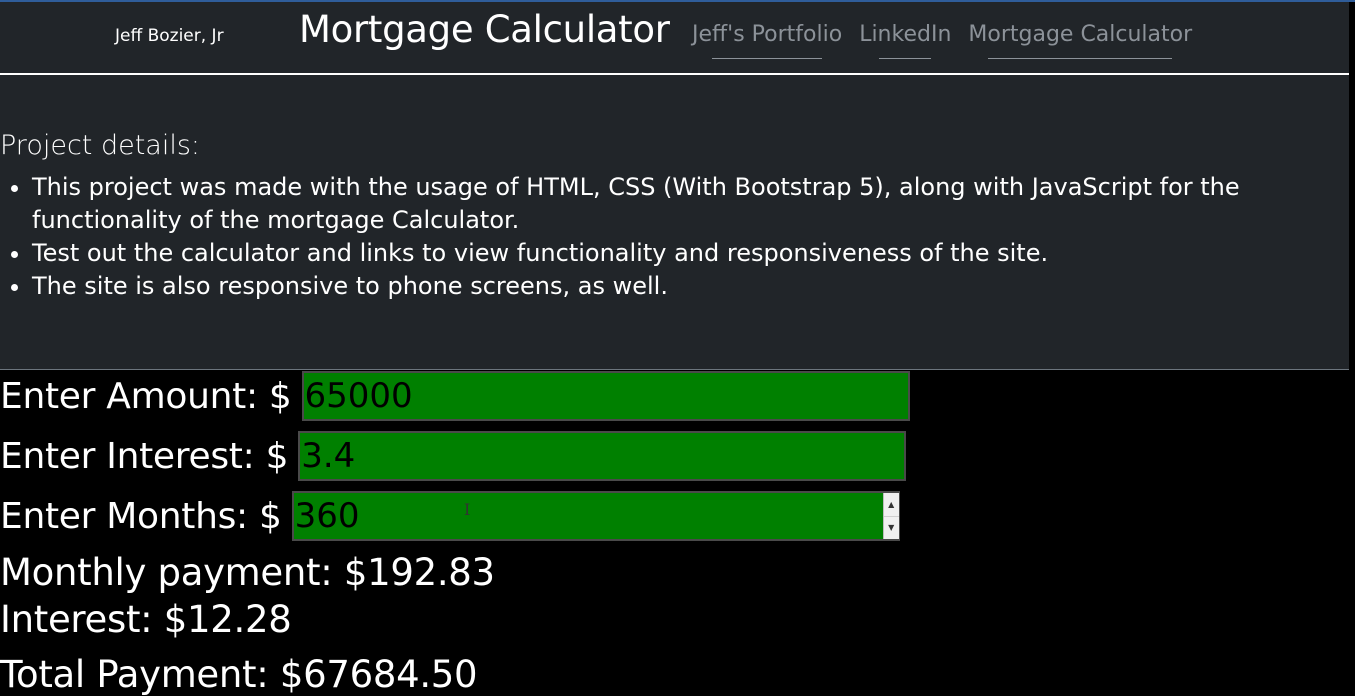 This screenshot has width=1355, height=696. Describe the element at coordinates (891, 527) in the screenshot. I see `triangle-down-icon: ▼` at that location.